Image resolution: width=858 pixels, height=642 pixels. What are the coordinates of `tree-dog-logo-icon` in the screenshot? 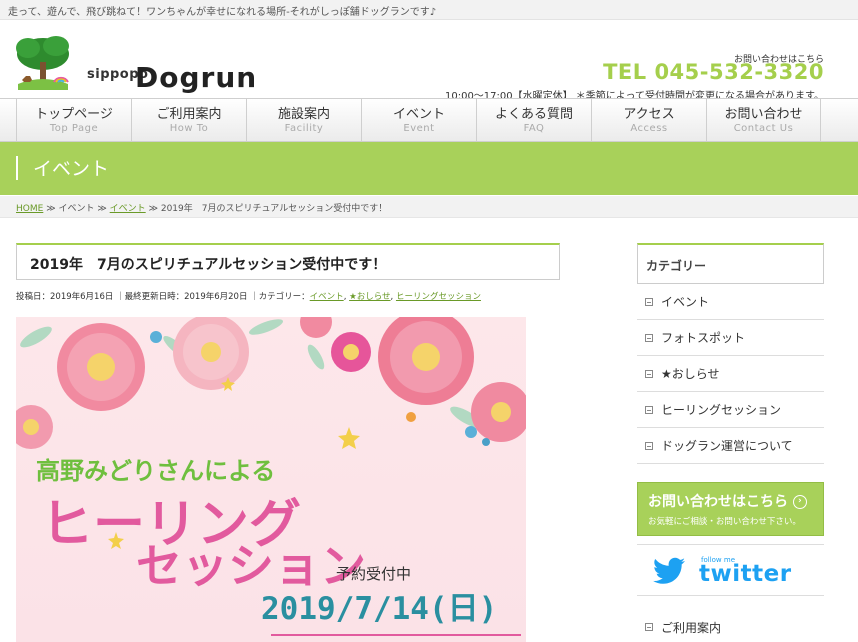 It's located at (42, 63).